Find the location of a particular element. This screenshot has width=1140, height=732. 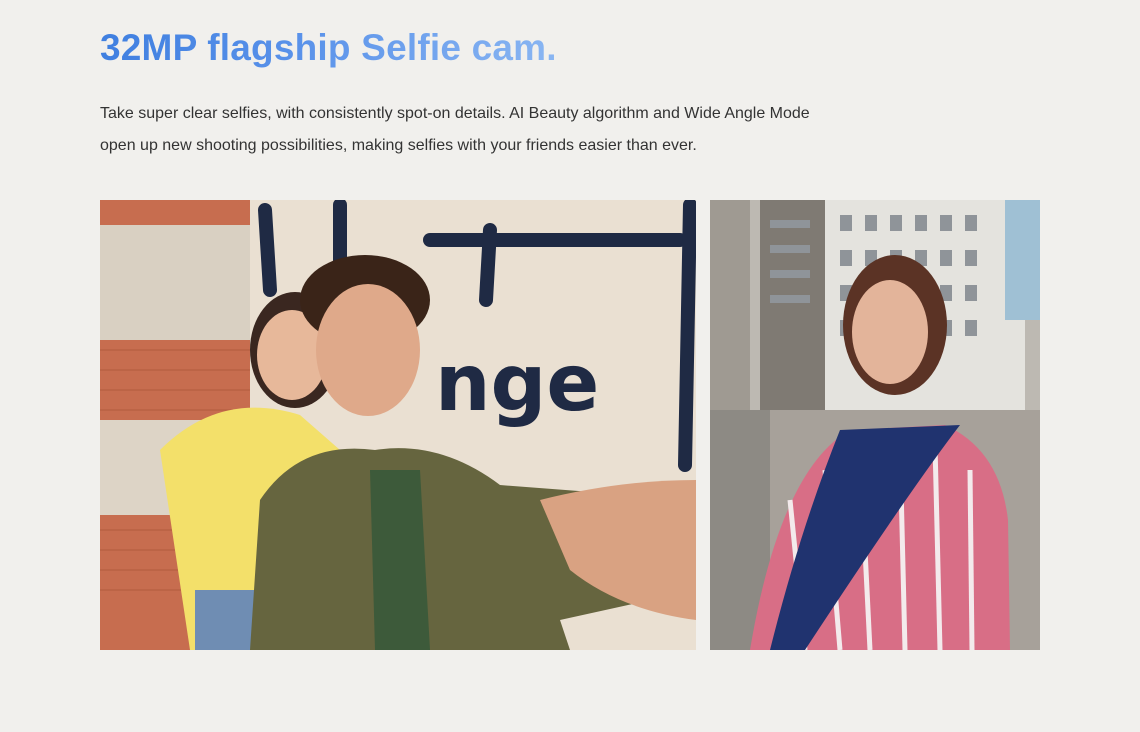

man-green-tshirt is located at coordinates (400, 560).